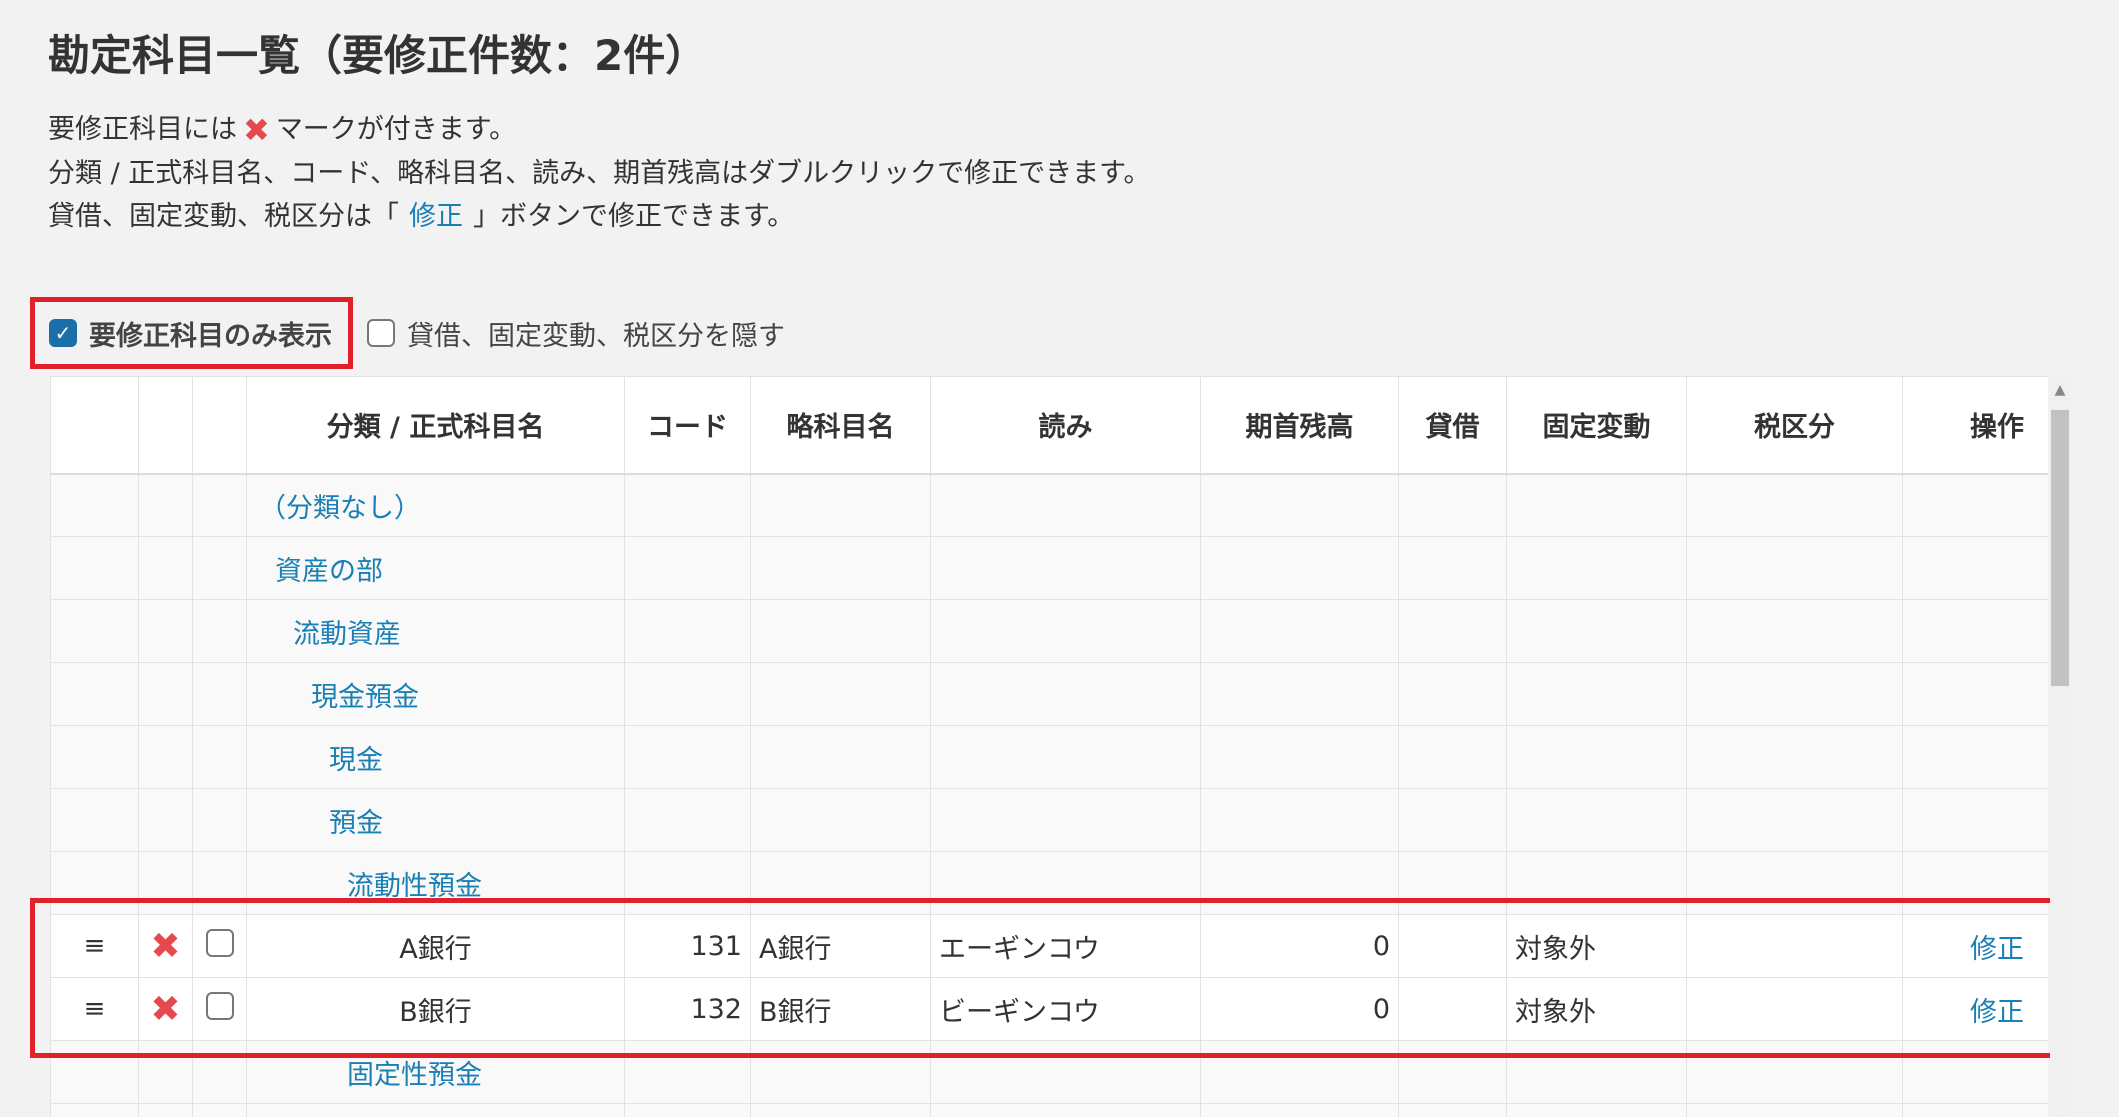 This screenshot has height=1117, width=2119. I want to click on table-row: ≡ ✖ A銀行 131 A銀行 エーギンコウ 0 対象外 修正, so click(1049, 946).